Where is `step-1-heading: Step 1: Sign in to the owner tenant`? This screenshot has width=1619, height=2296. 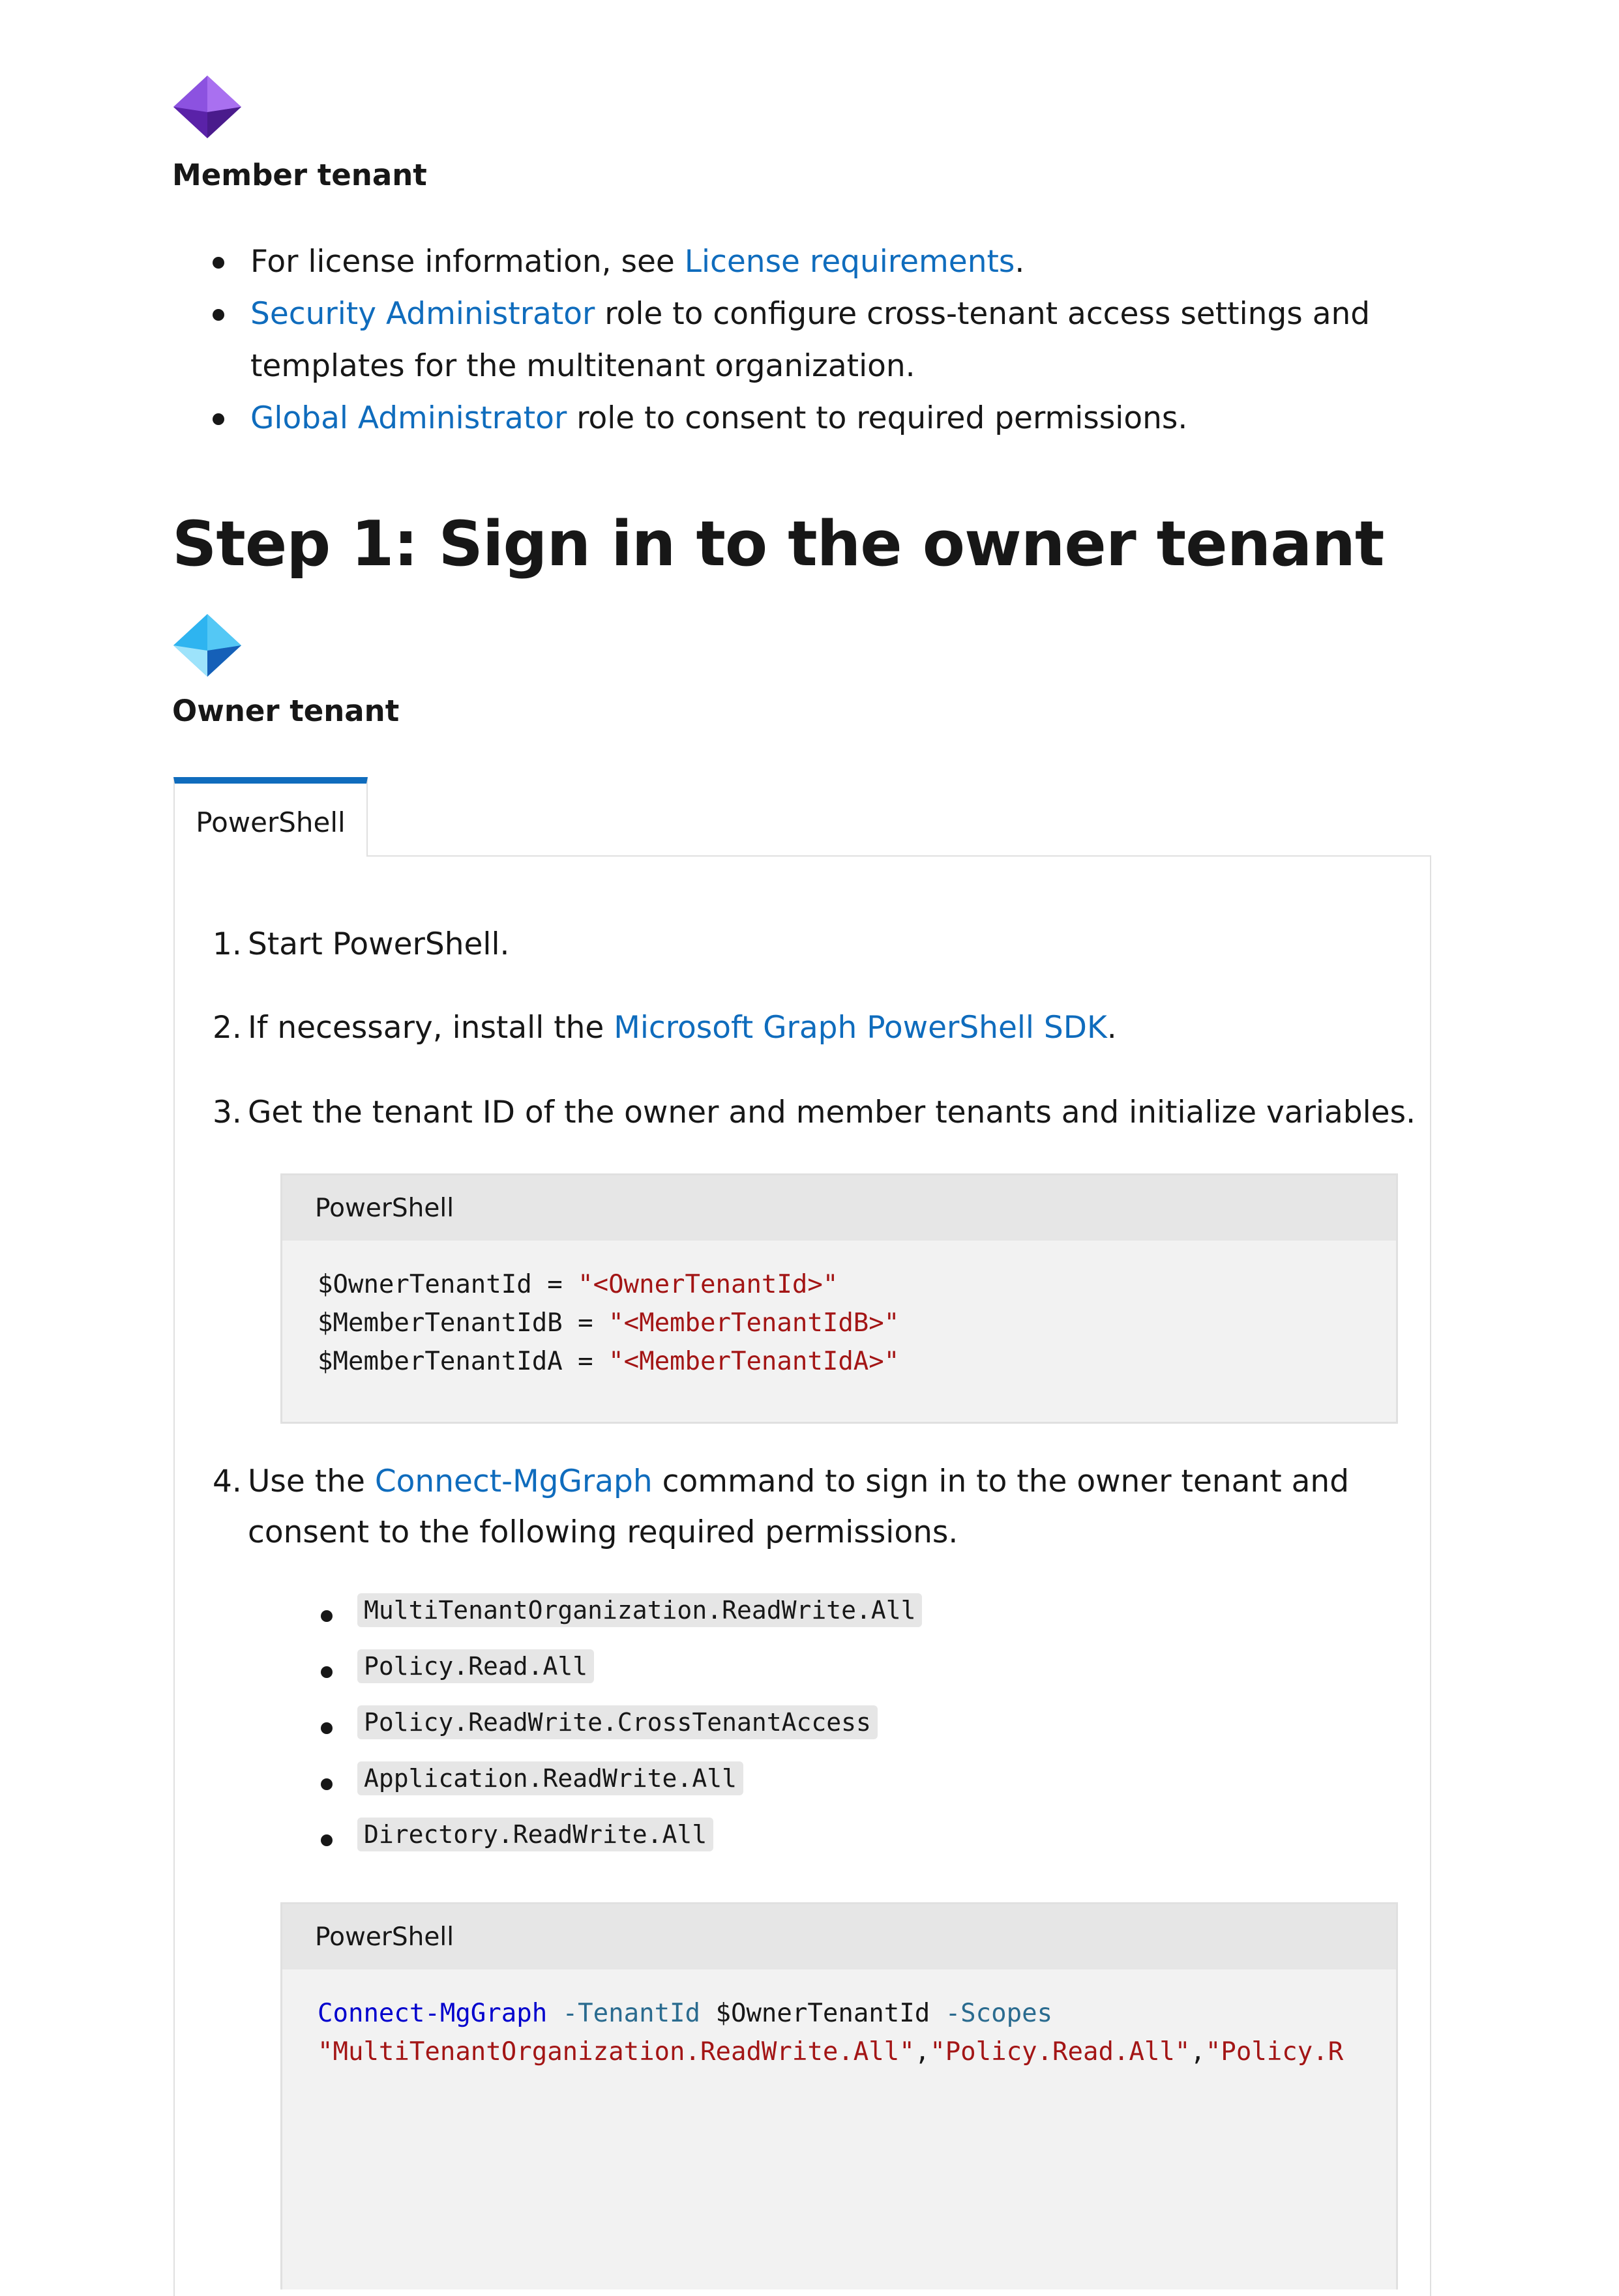
step-1-heading: Step 1: Sign in to the owner tenant is located at coordinates (778, 544).